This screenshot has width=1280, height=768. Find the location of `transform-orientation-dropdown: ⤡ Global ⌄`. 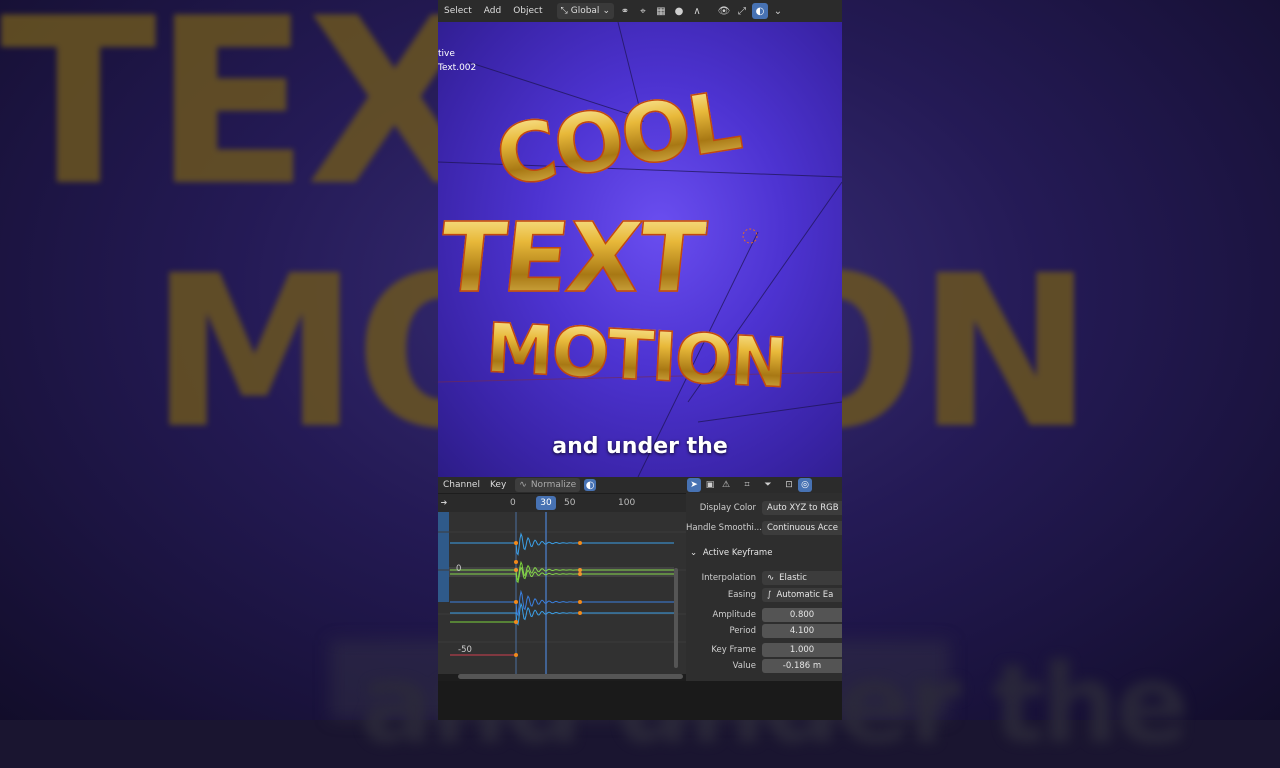

transform-orientation-dropdown: ⤡ Global ⌄ is located at coordinates (585, 11).